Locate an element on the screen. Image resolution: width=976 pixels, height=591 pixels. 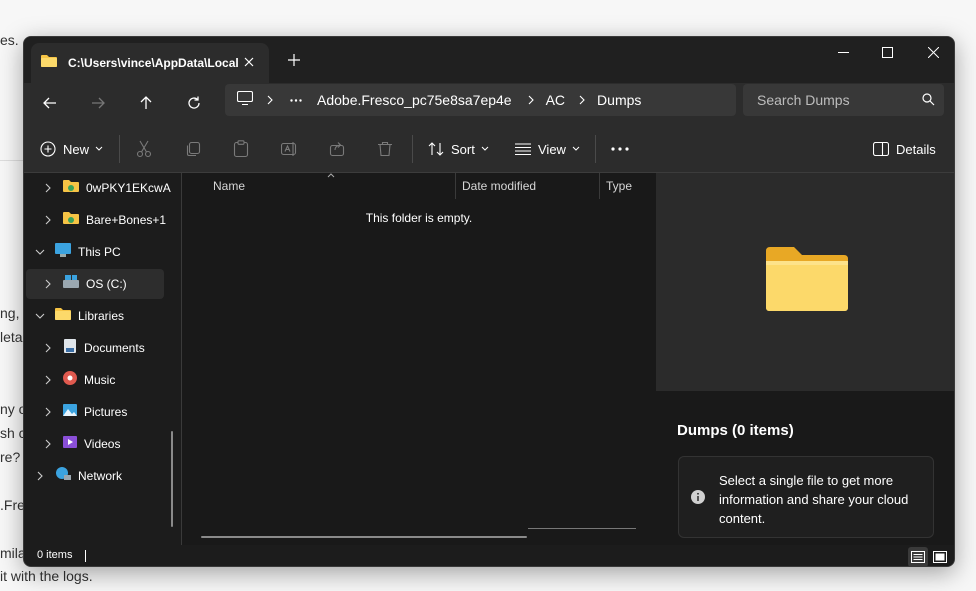
paste-button is located at coordinates (241, 149).